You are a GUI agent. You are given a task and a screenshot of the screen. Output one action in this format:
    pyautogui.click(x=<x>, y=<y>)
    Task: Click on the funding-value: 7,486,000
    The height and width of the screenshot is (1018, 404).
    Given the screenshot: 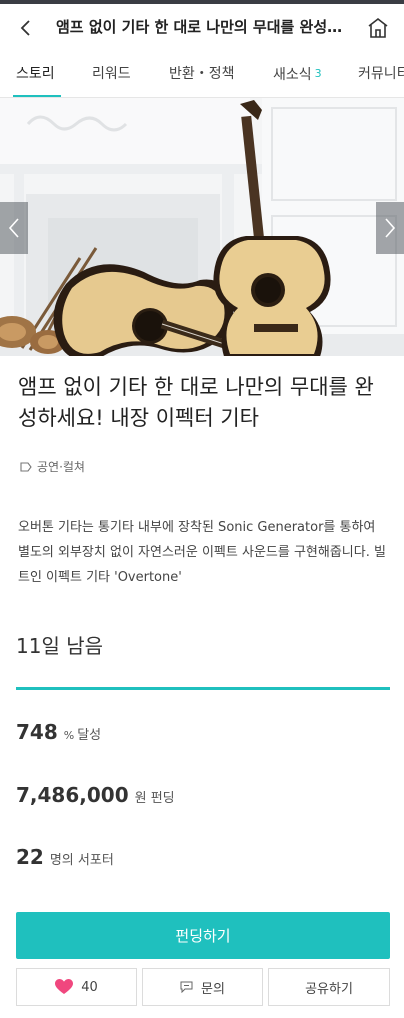 What is the action you would take?
    pyautogui.click(x=72, y=795)
    